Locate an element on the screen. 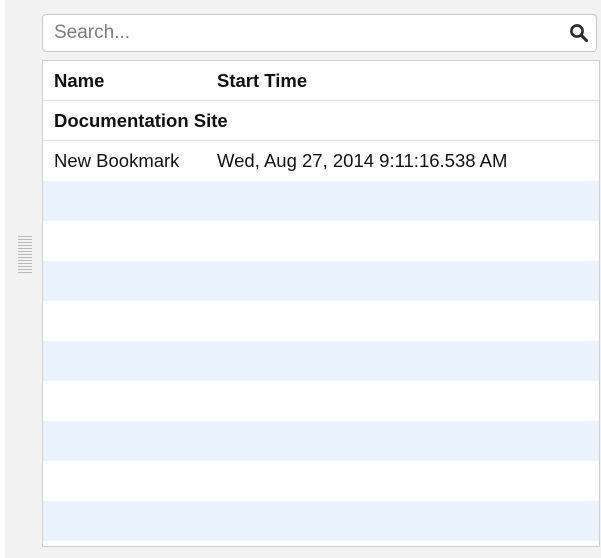 This screenshot has width=601, height=558. search-input is located at coordinates (299, 33).